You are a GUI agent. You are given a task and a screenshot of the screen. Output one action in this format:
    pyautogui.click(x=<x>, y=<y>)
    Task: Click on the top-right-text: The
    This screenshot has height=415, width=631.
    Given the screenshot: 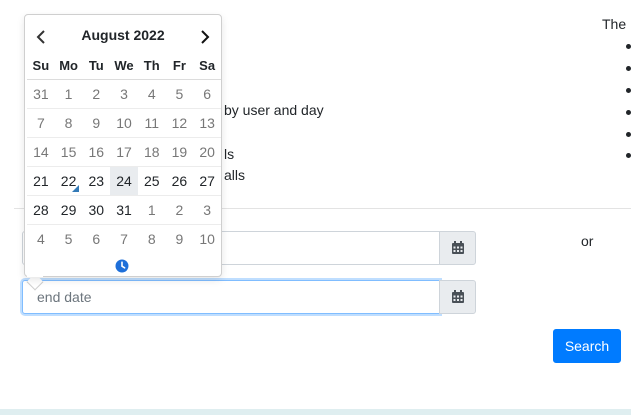 What is the action you would take?
    pyautogui.click(x=614, y=24)
    